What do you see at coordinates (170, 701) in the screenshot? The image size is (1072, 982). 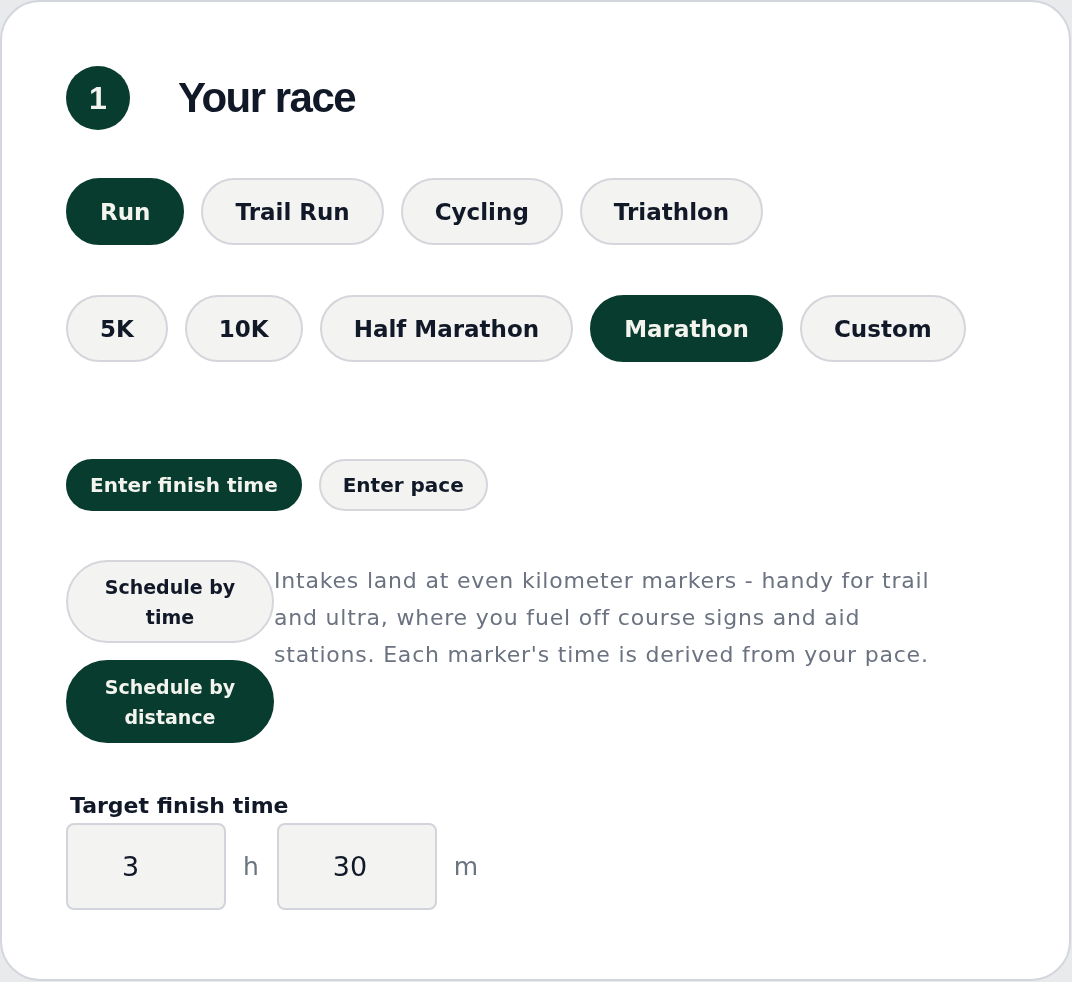 I see `schedule-option: Schedule by distance` at bounding box center [170, 701].